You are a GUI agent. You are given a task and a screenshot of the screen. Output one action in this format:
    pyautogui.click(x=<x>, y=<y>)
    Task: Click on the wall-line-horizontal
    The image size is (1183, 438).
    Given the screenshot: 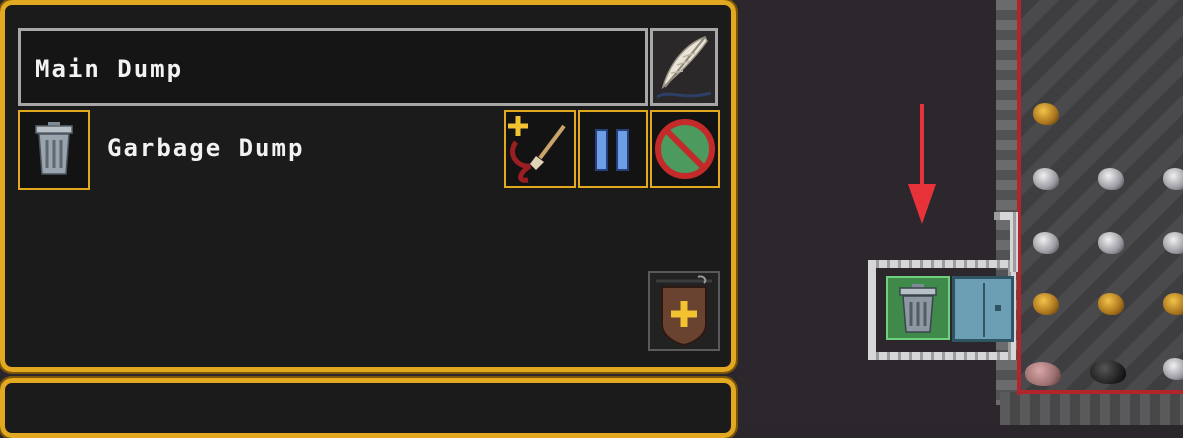 What is the action you would take?
    pyautogui.click(x=1100, y=392)
    